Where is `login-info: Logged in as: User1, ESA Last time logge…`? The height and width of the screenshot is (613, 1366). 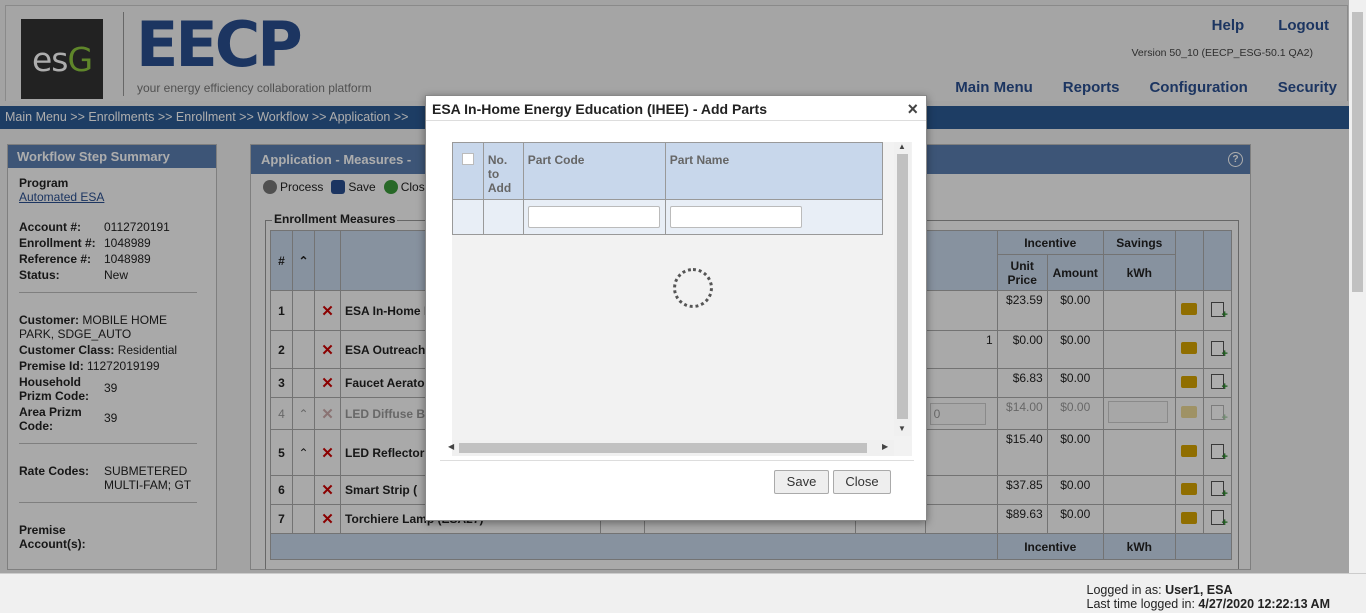 login-info: Logged in as: User1, ESA Last time logge… is located at coordinates (1208, 597).